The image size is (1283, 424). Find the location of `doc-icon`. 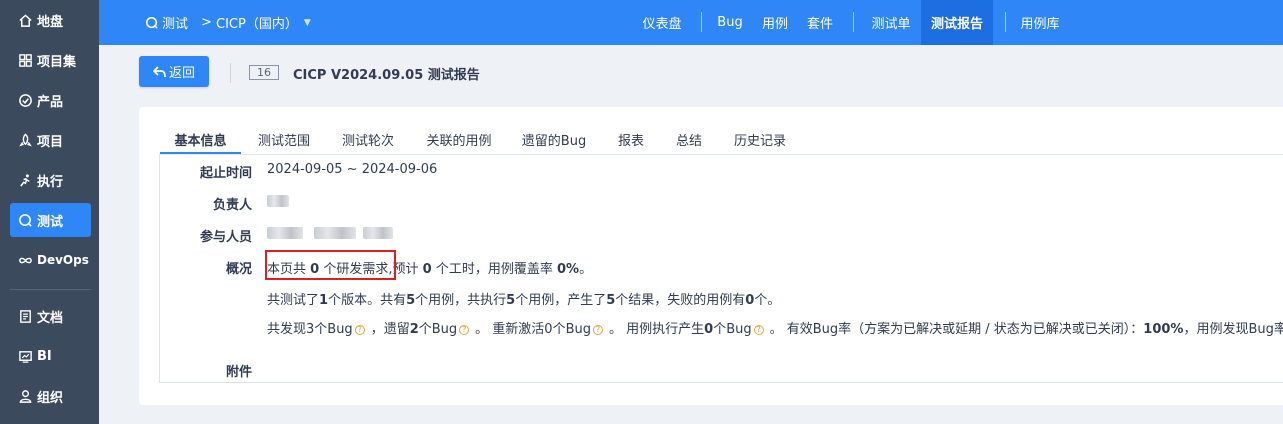

doc-icon is located at coordinates (25, 316).